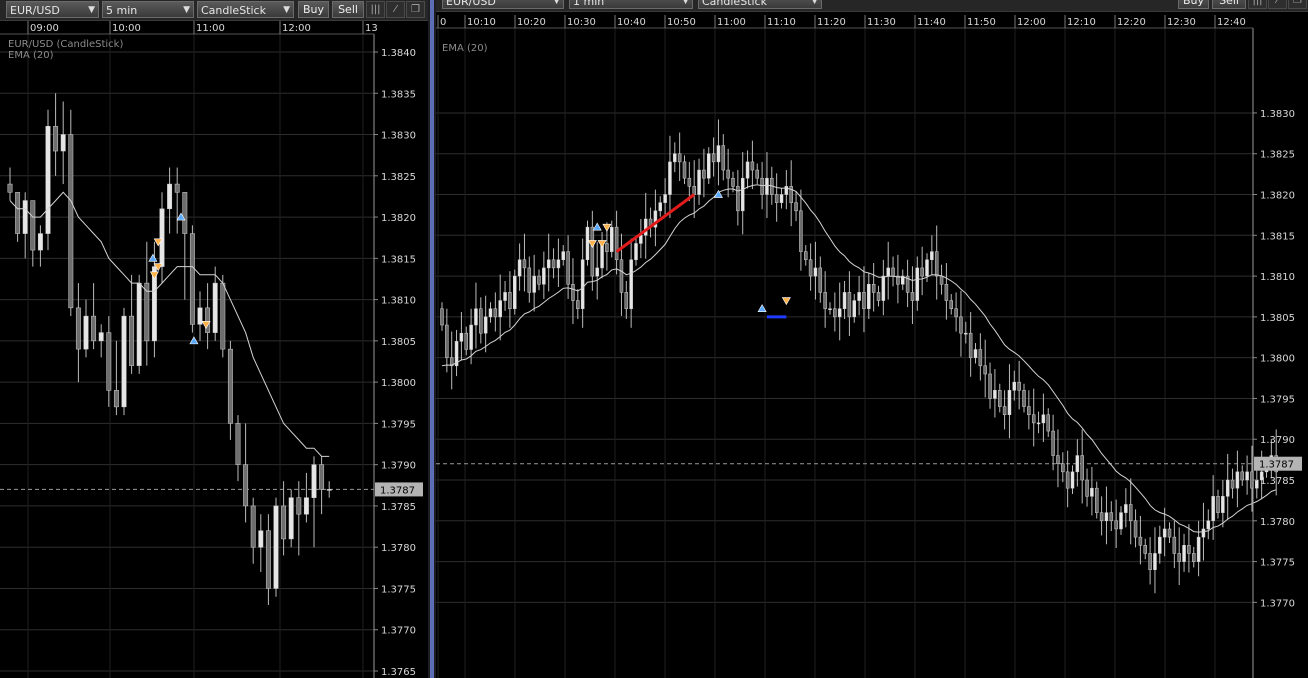 This screenshot has height=678, width=1308. What do you see at coordinates (531, 22) in the screenshot?
I see `x-tick-label: 10:20` at bounding box center [531, 22].